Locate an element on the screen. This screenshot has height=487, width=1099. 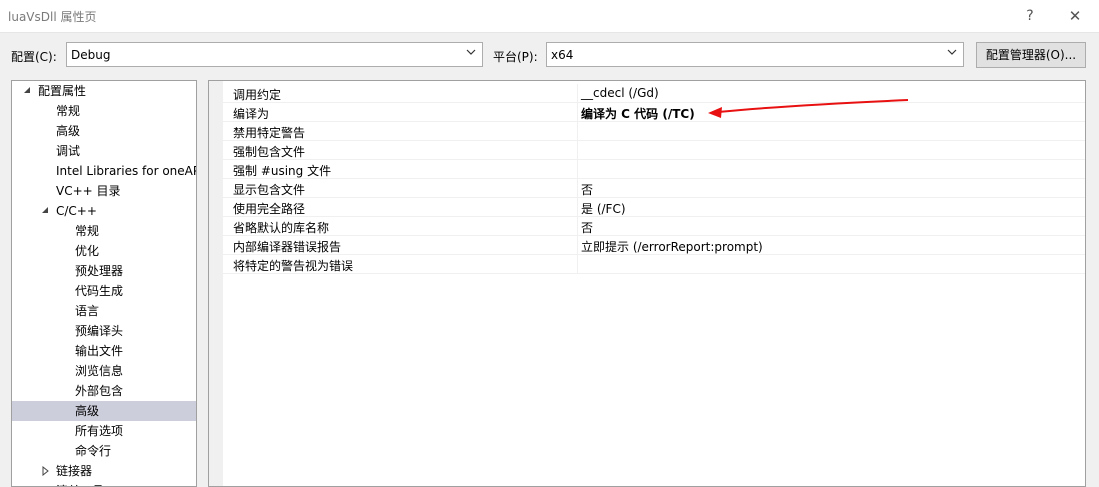
tree-item: 外部包含 is located at coordinates (104, 391).